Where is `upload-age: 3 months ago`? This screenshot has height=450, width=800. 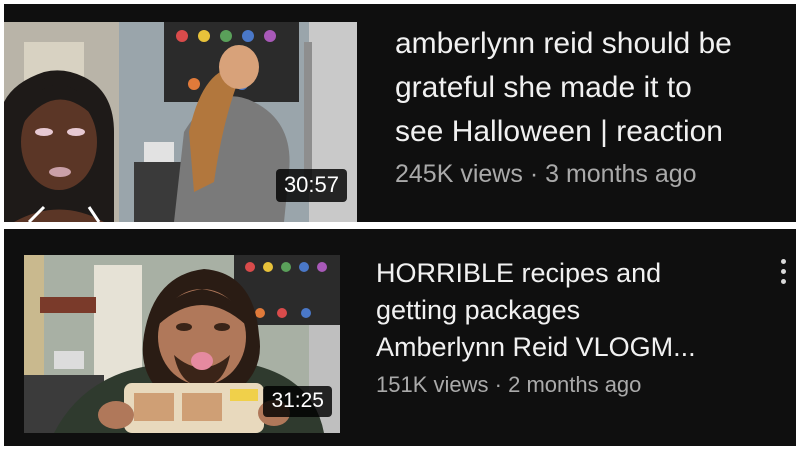 upload-age: 3 months ago is located at coordinates (621, 174).